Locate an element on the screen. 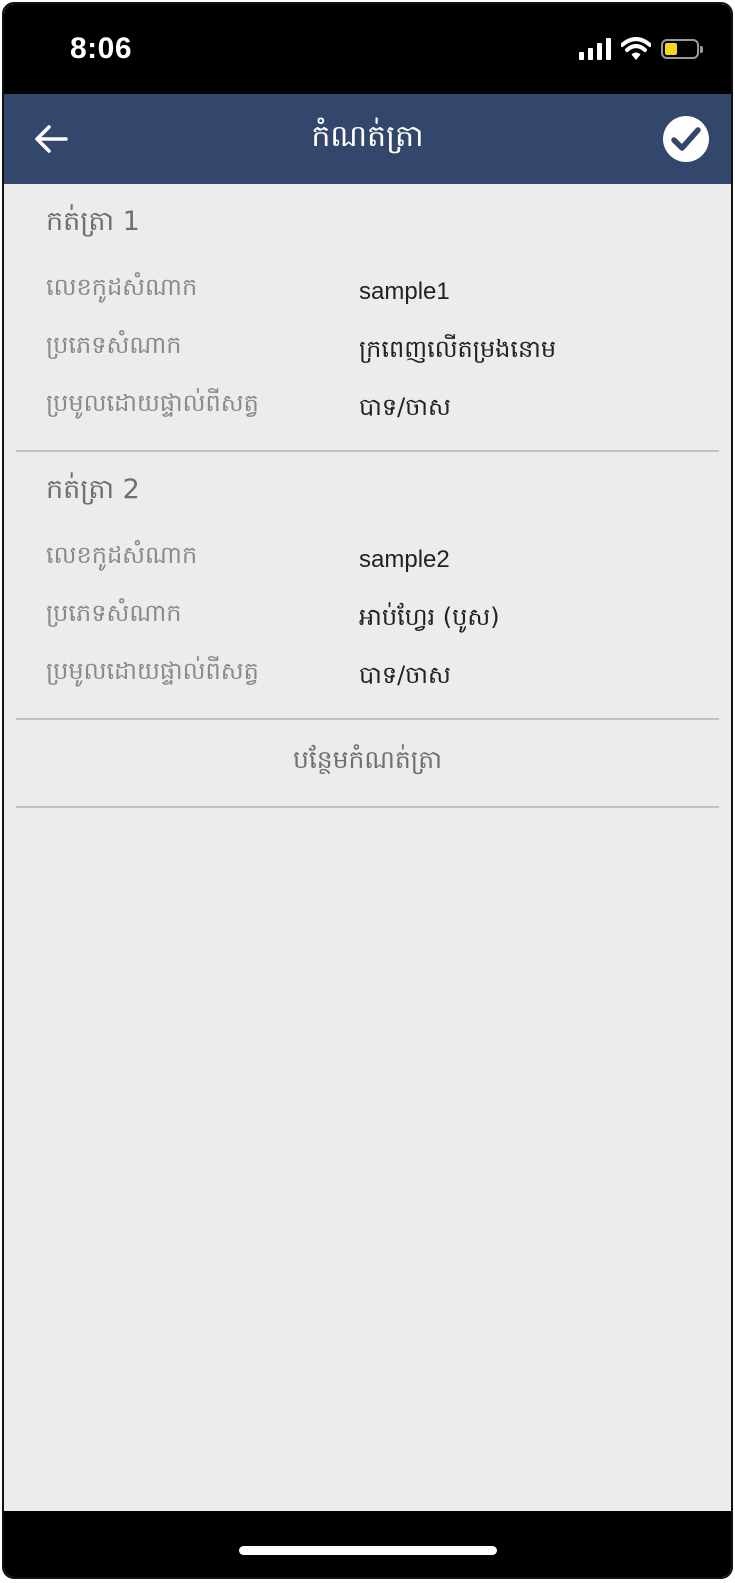 The image size is (735, 1583). record-title: កត់ត្រា 2 is located at coordinates (93, 489).